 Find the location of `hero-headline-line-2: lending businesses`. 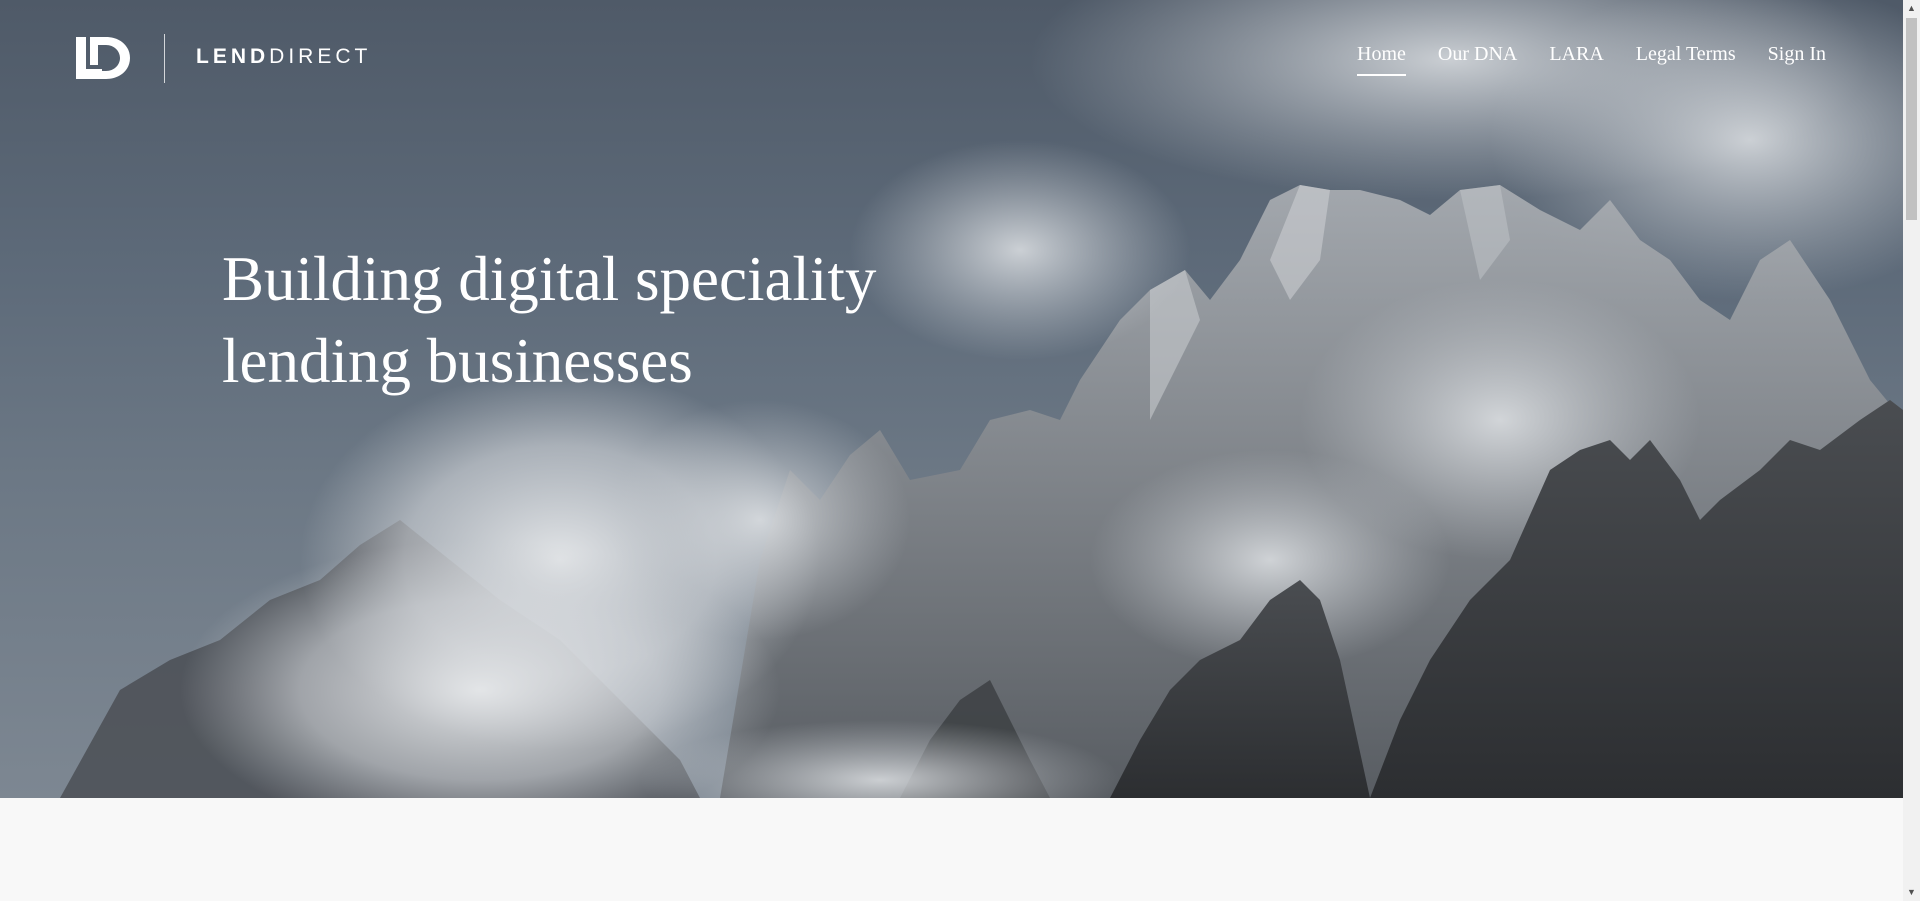

hero-headline-line-2: lending businesses is located at coordinates (457, 361).